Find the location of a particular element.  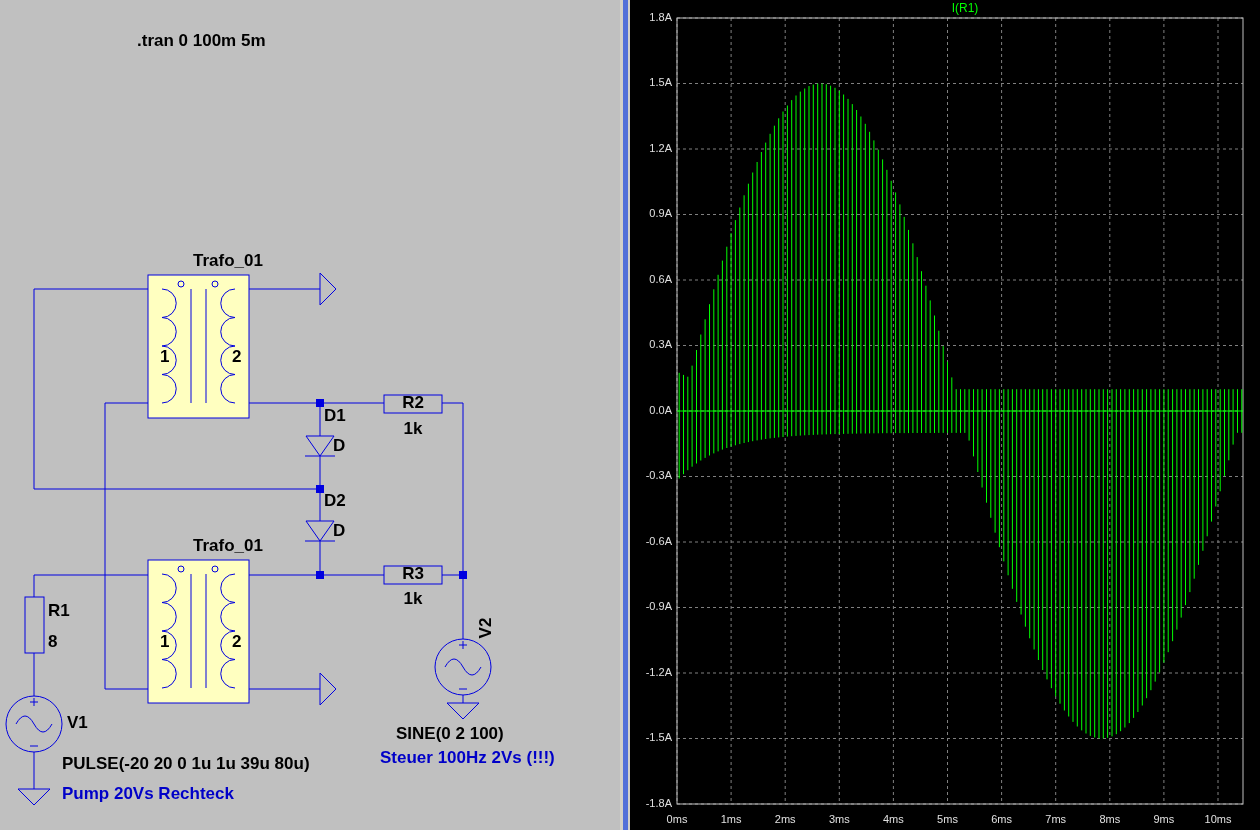

y-tick-label: -1.2A is located at coordinates (658, 671).